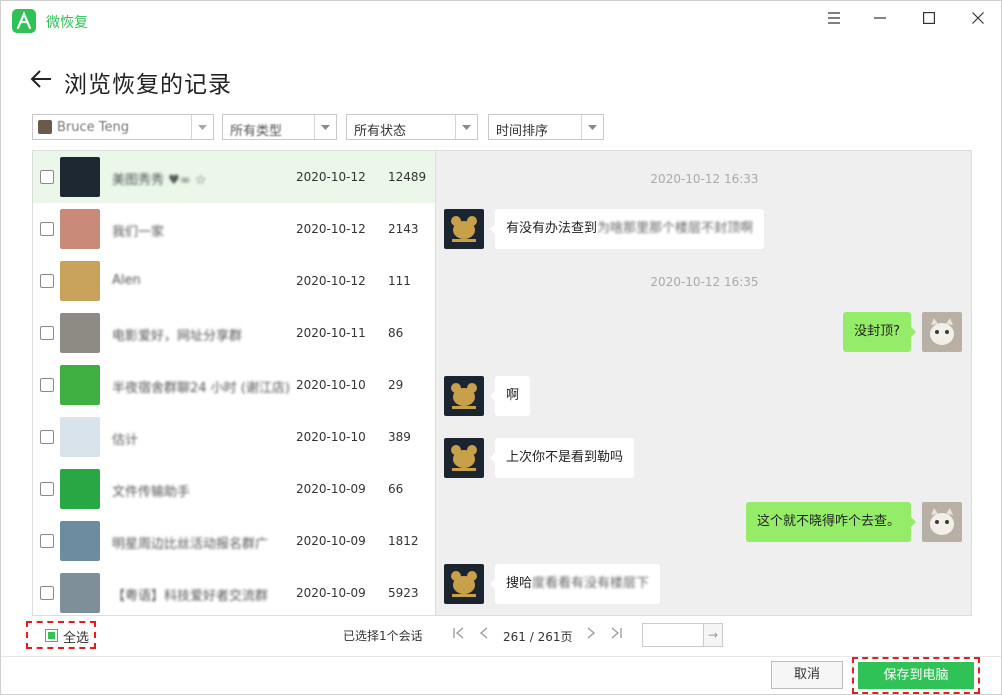 Image resolution: width=1002 pixels, height=695 pixels. I want to click on next-page-button, so click(591, 635).